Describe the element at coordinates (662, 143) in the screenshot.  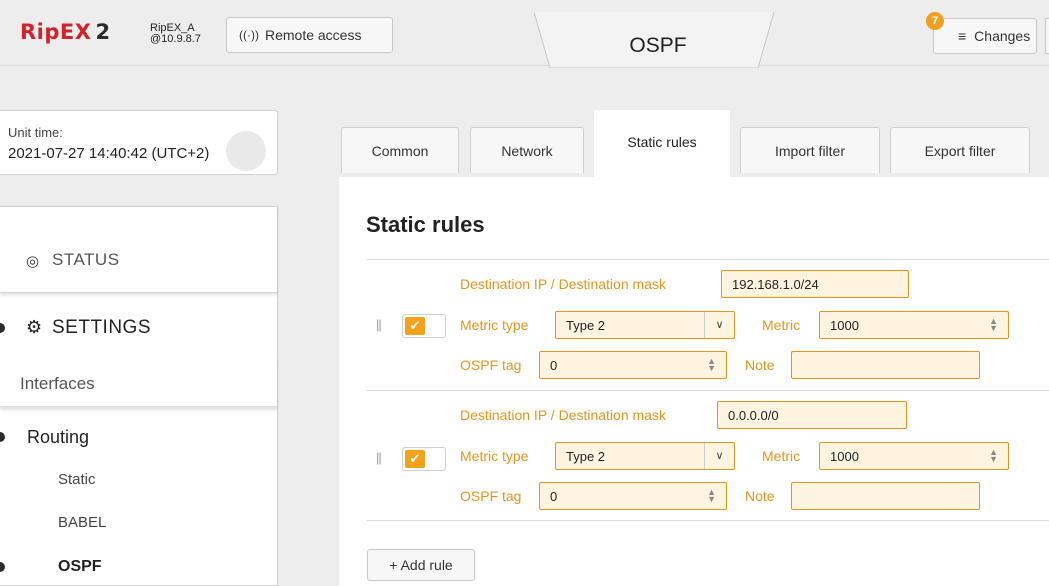
I see `tab-static-rules: Static rules` at that location.